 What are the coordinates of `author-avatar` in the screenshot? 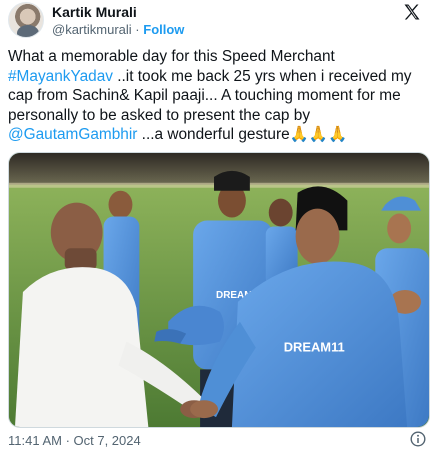 It's located at (26, 20).